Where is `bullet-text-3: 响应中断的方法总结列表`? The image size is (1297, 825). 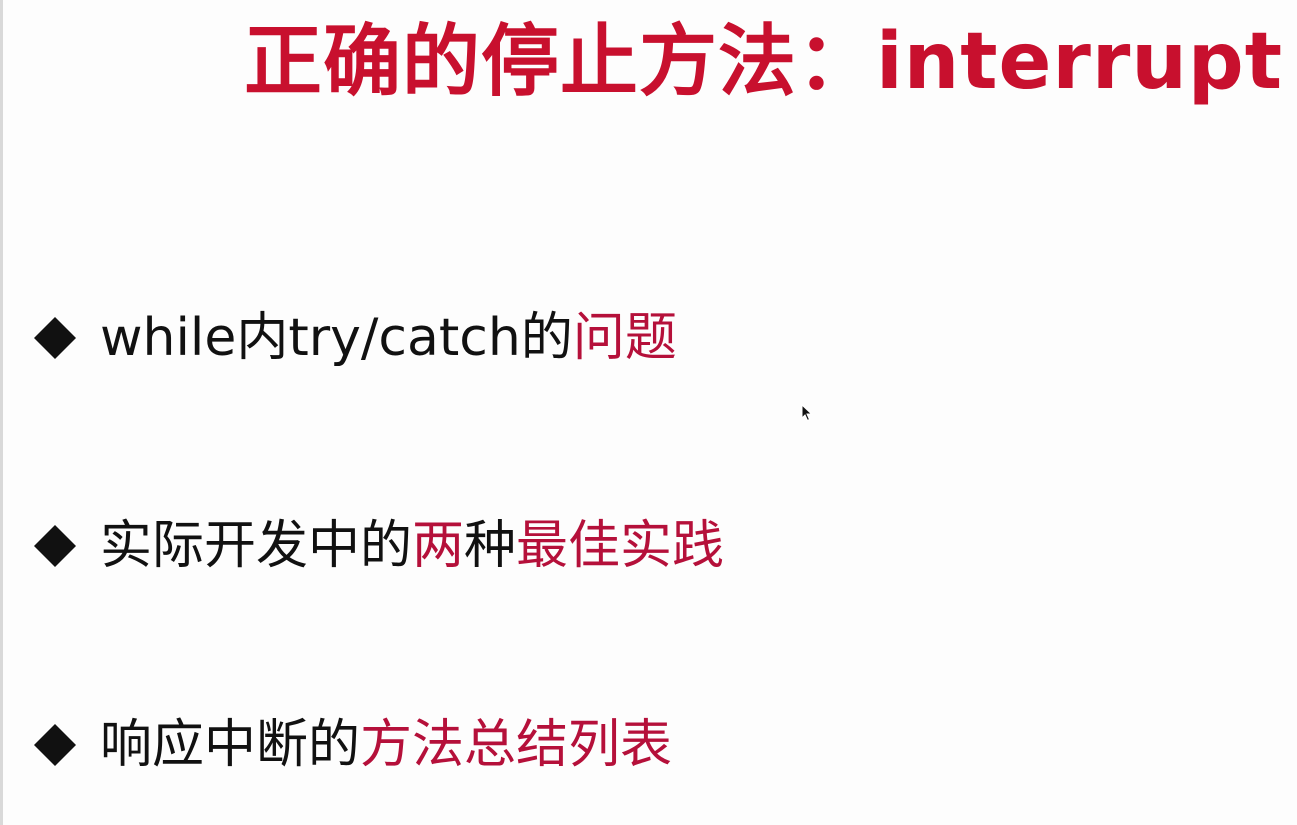
bullet-text-3: 响应中断的方法总结列表 is located at coordinates (386, 745).